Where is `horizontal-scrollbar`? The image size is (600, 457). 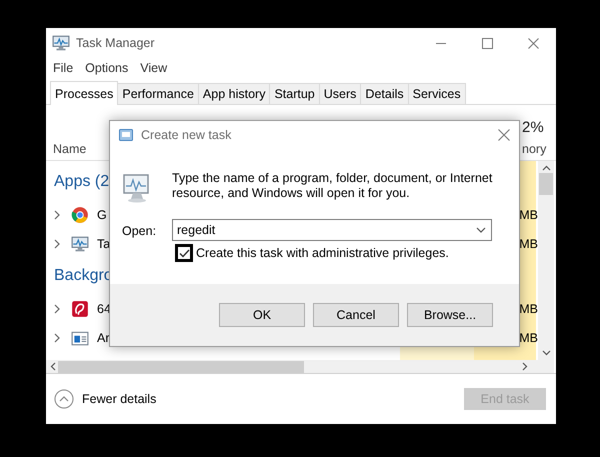 horizontal-scrollbar is located at coordinates (300, 366).